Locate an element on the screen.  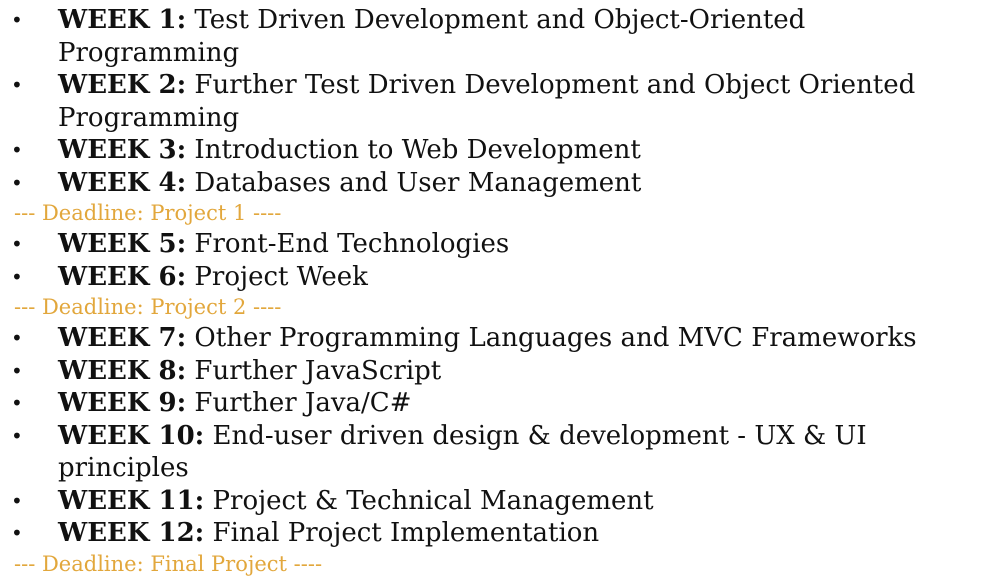
week-label: WEEK 5: is located at coordinates (122, 244).